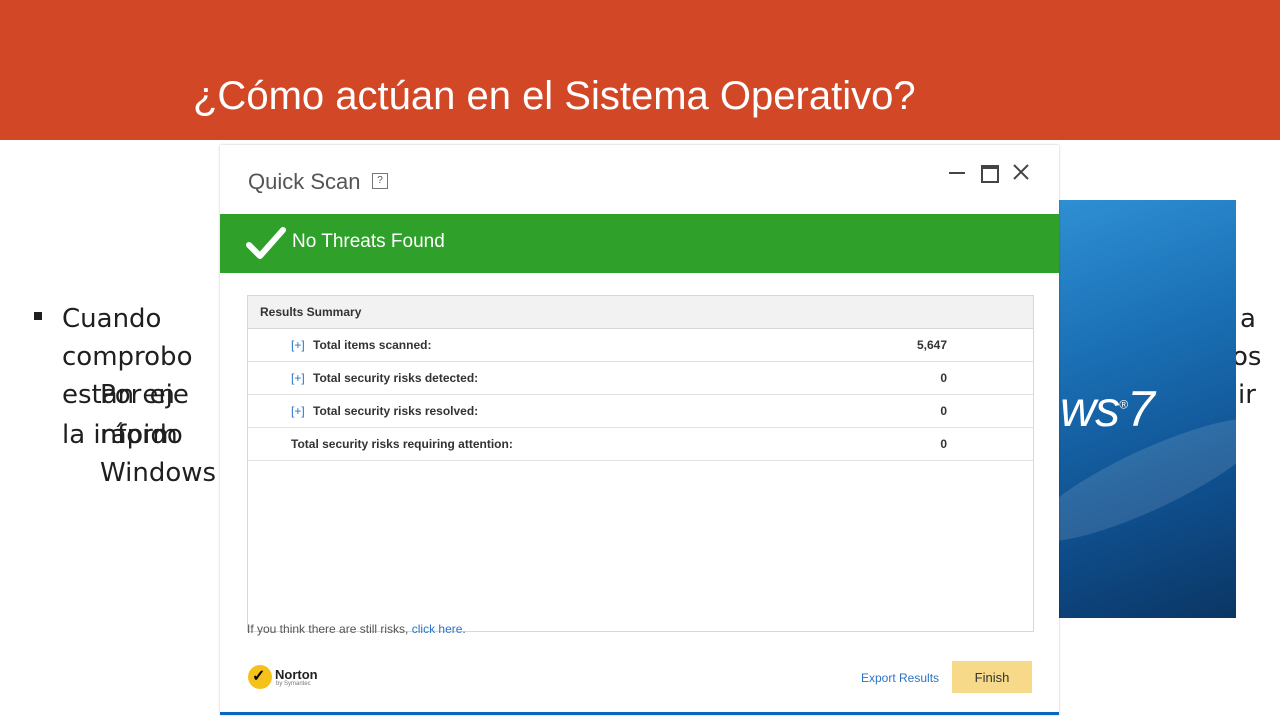 The image size is (1280, 720). What do you see at coordinates (158, 473) in the screenshot?
I see `slide-subtext-line-3: Windows` at bounding box center [158, 473].